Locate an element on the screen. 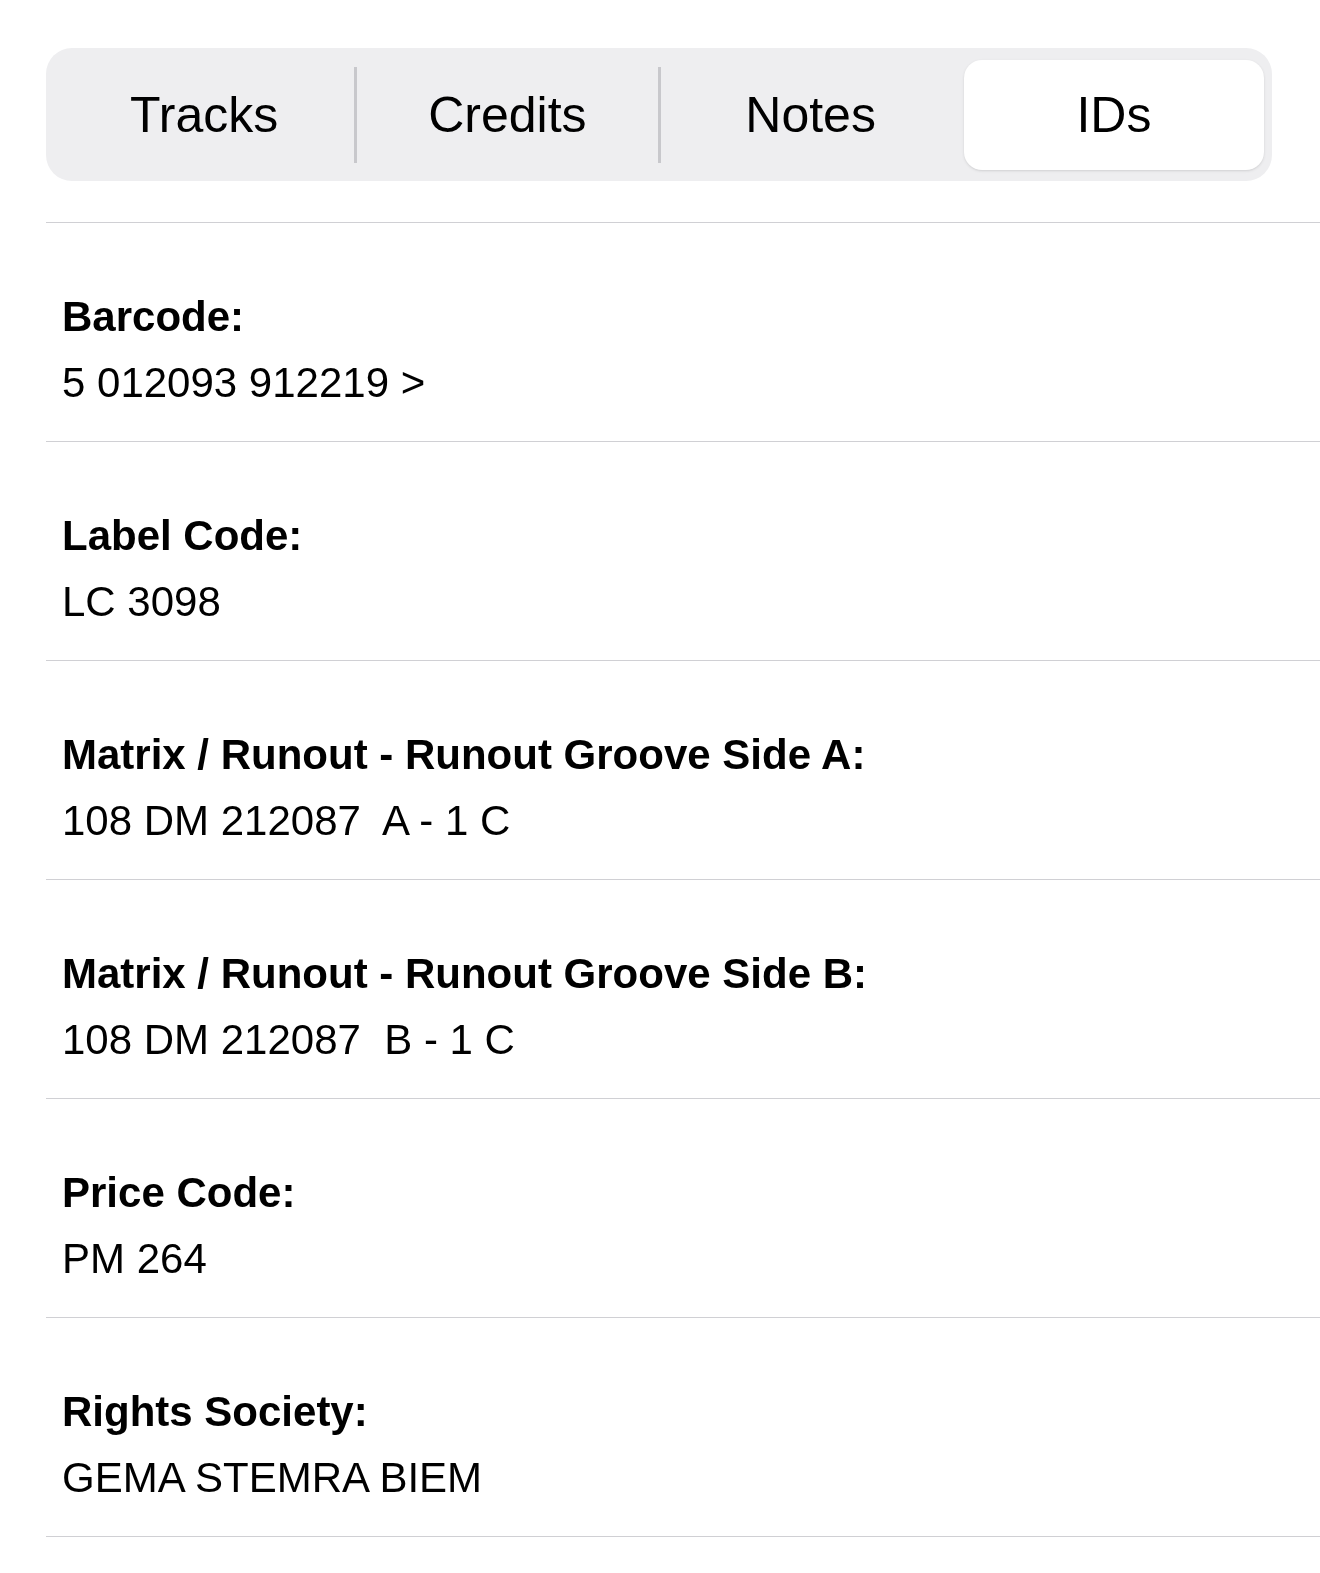 This screenshot has width=1320, height=1573. tab: Notes is located at coordinates (810, 114).